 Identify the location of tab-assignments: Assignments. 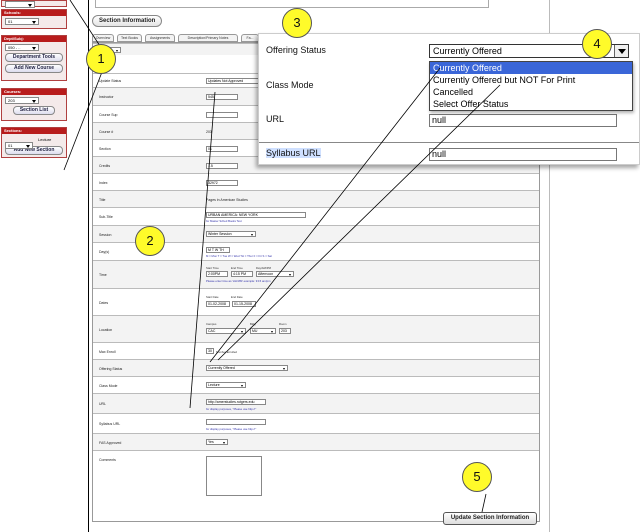
(160, 38).